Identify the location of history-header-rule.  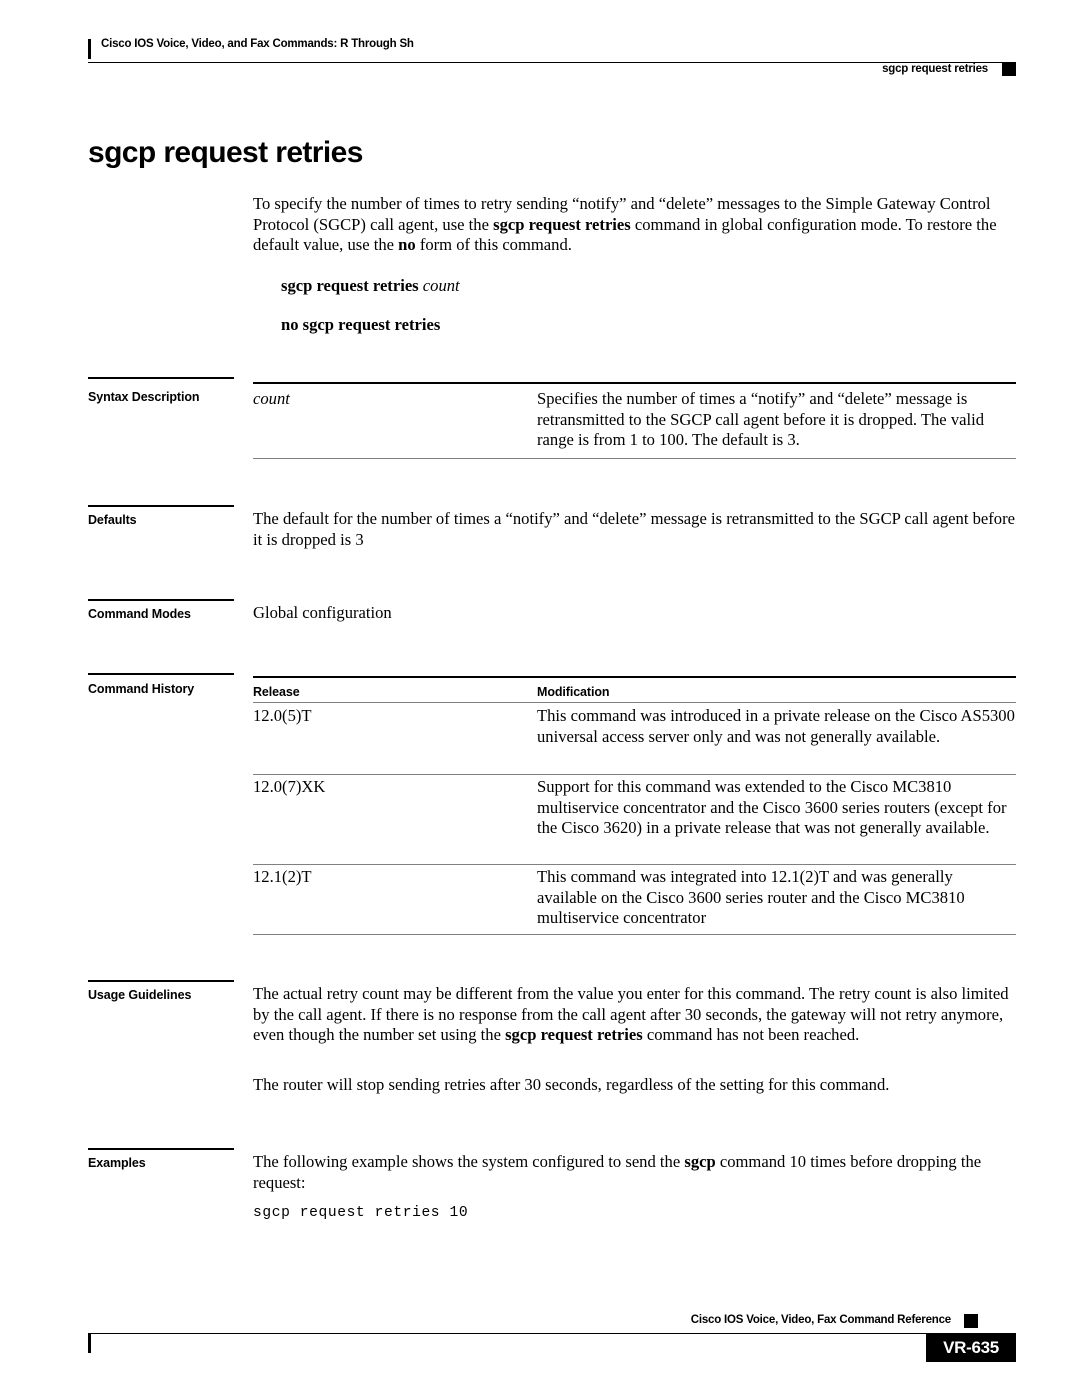
(634, 702).